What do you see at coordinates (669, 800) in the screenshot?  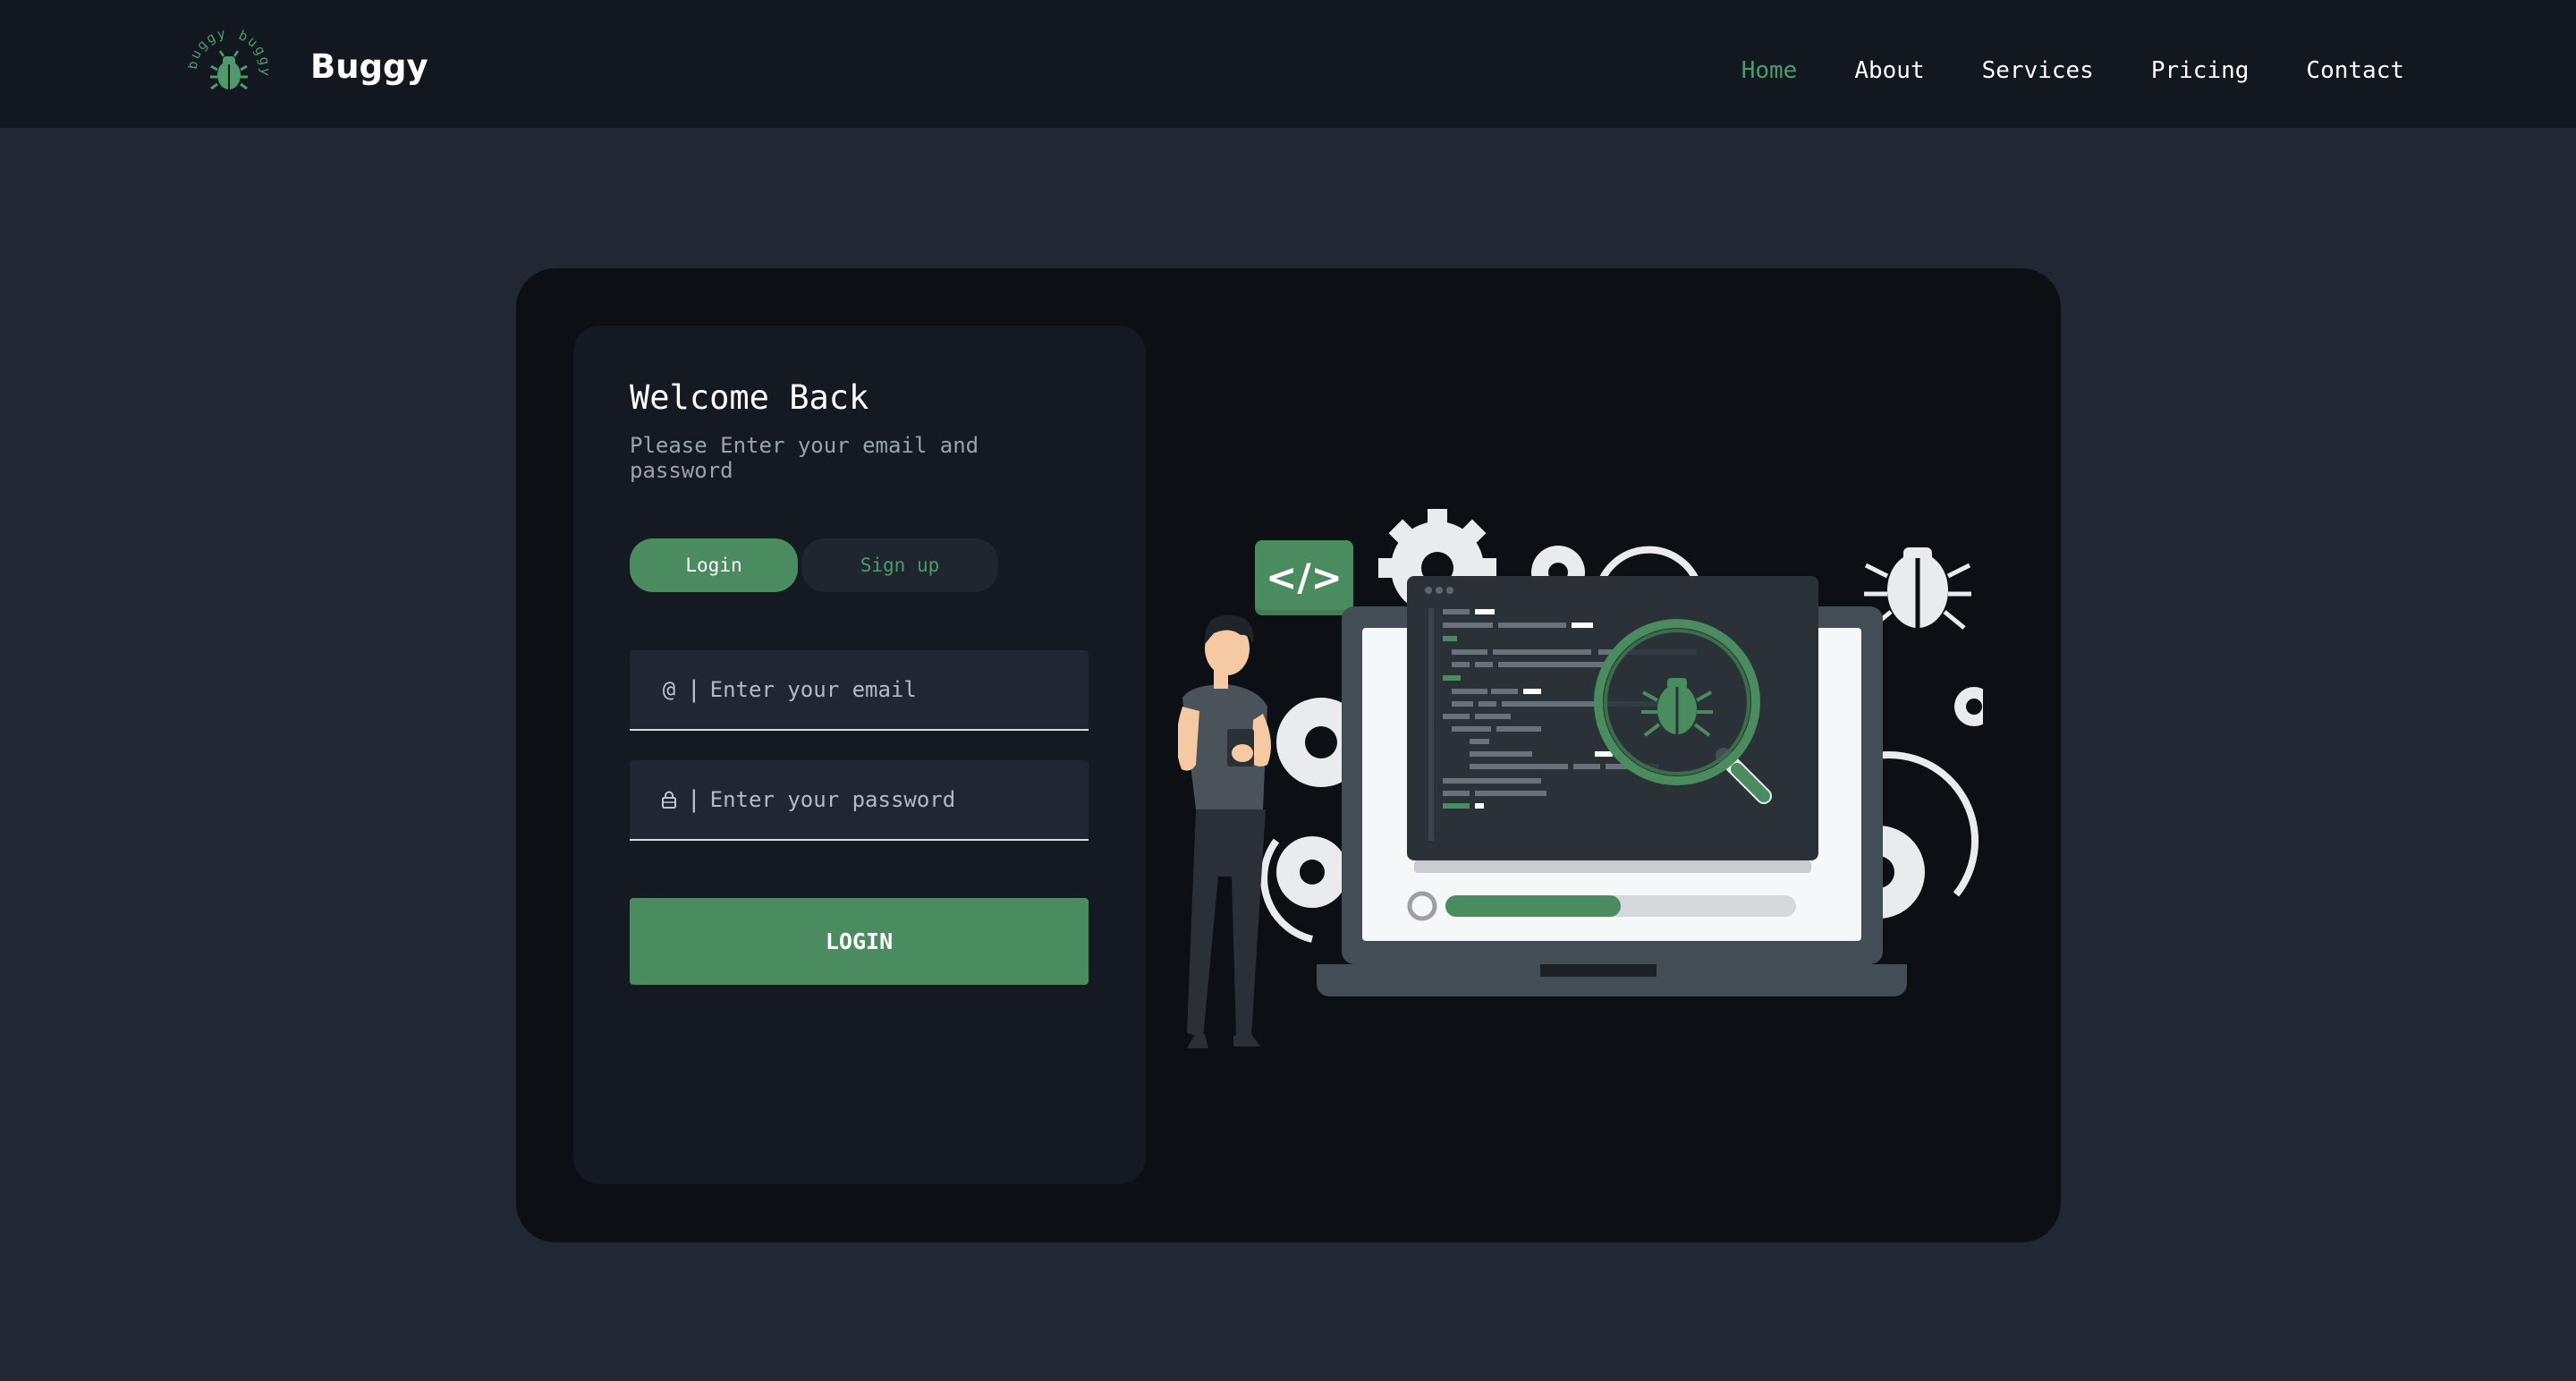 I see `lock-icon` at bounding box center [669, 800].